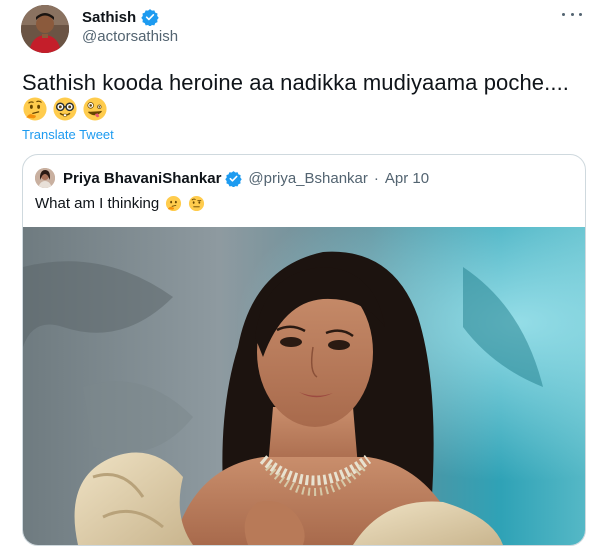  I want to click on more-options-icon, so click(572, 14).